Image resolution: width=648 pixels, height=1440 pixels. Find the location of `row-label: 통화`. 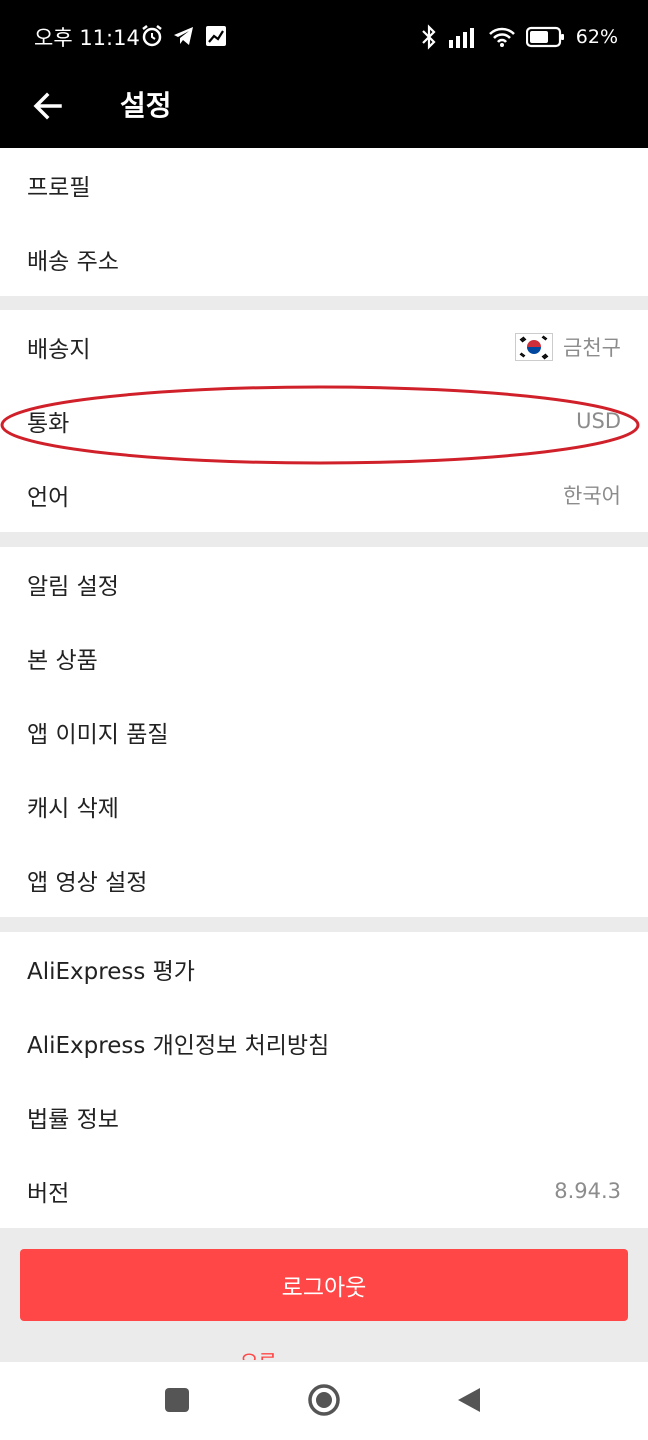

row-label: 통화 is located at coordinates (48, 424).